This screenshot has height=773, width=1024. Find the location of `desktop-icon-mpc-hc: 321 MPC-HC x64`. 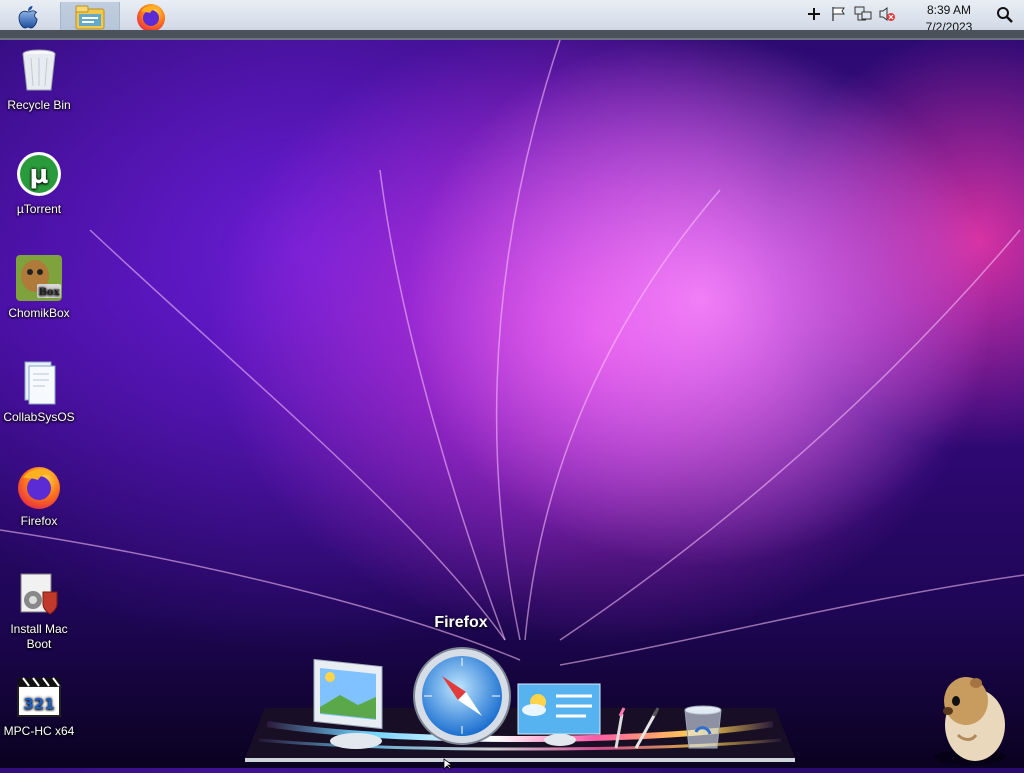

desktop-icon-mpc-hc: 321 MPC-HC x64 is located at coordinates (39, 705).